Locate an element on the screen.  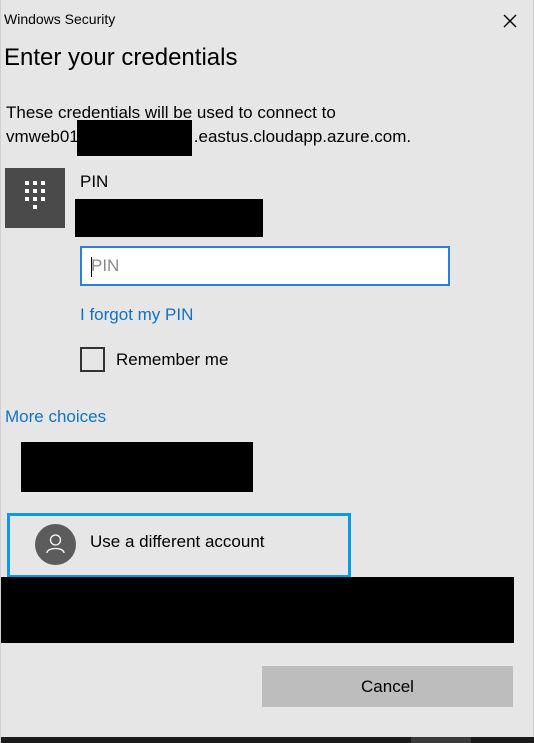
text-caret is located at coordinates (91, 267).